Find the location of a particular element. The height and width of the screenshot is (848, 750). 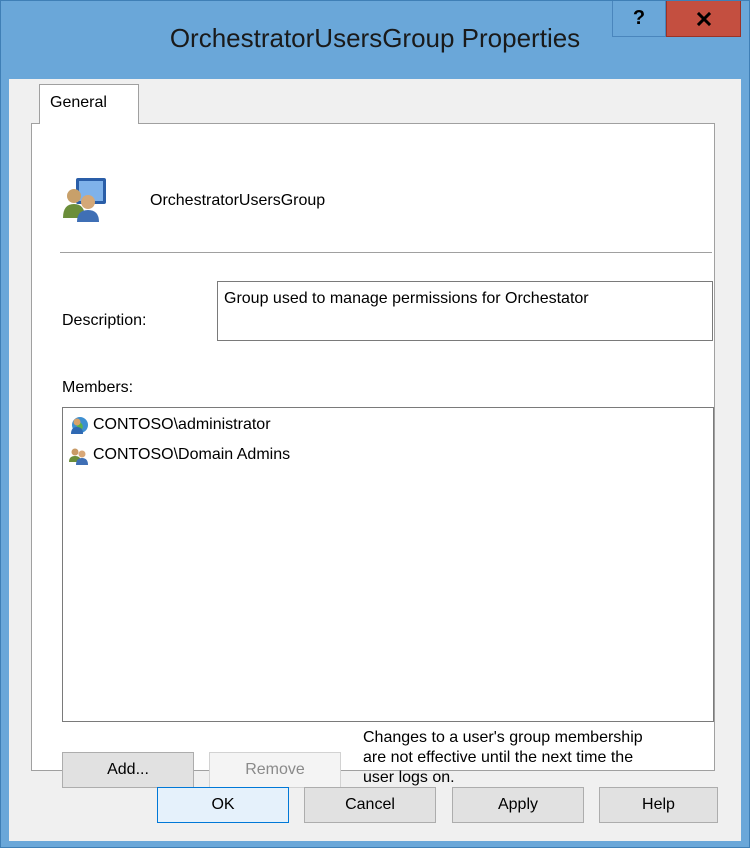

question-icon: ? is located at coordinates (639, 18).